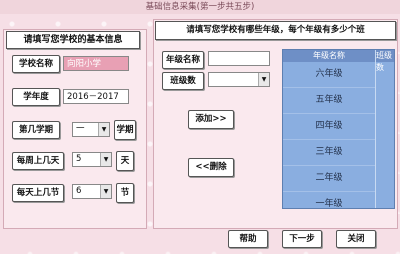 This screenshot has height=254, width=400. I want to click on grade-name-label: 年级名称, so click(183, 60).